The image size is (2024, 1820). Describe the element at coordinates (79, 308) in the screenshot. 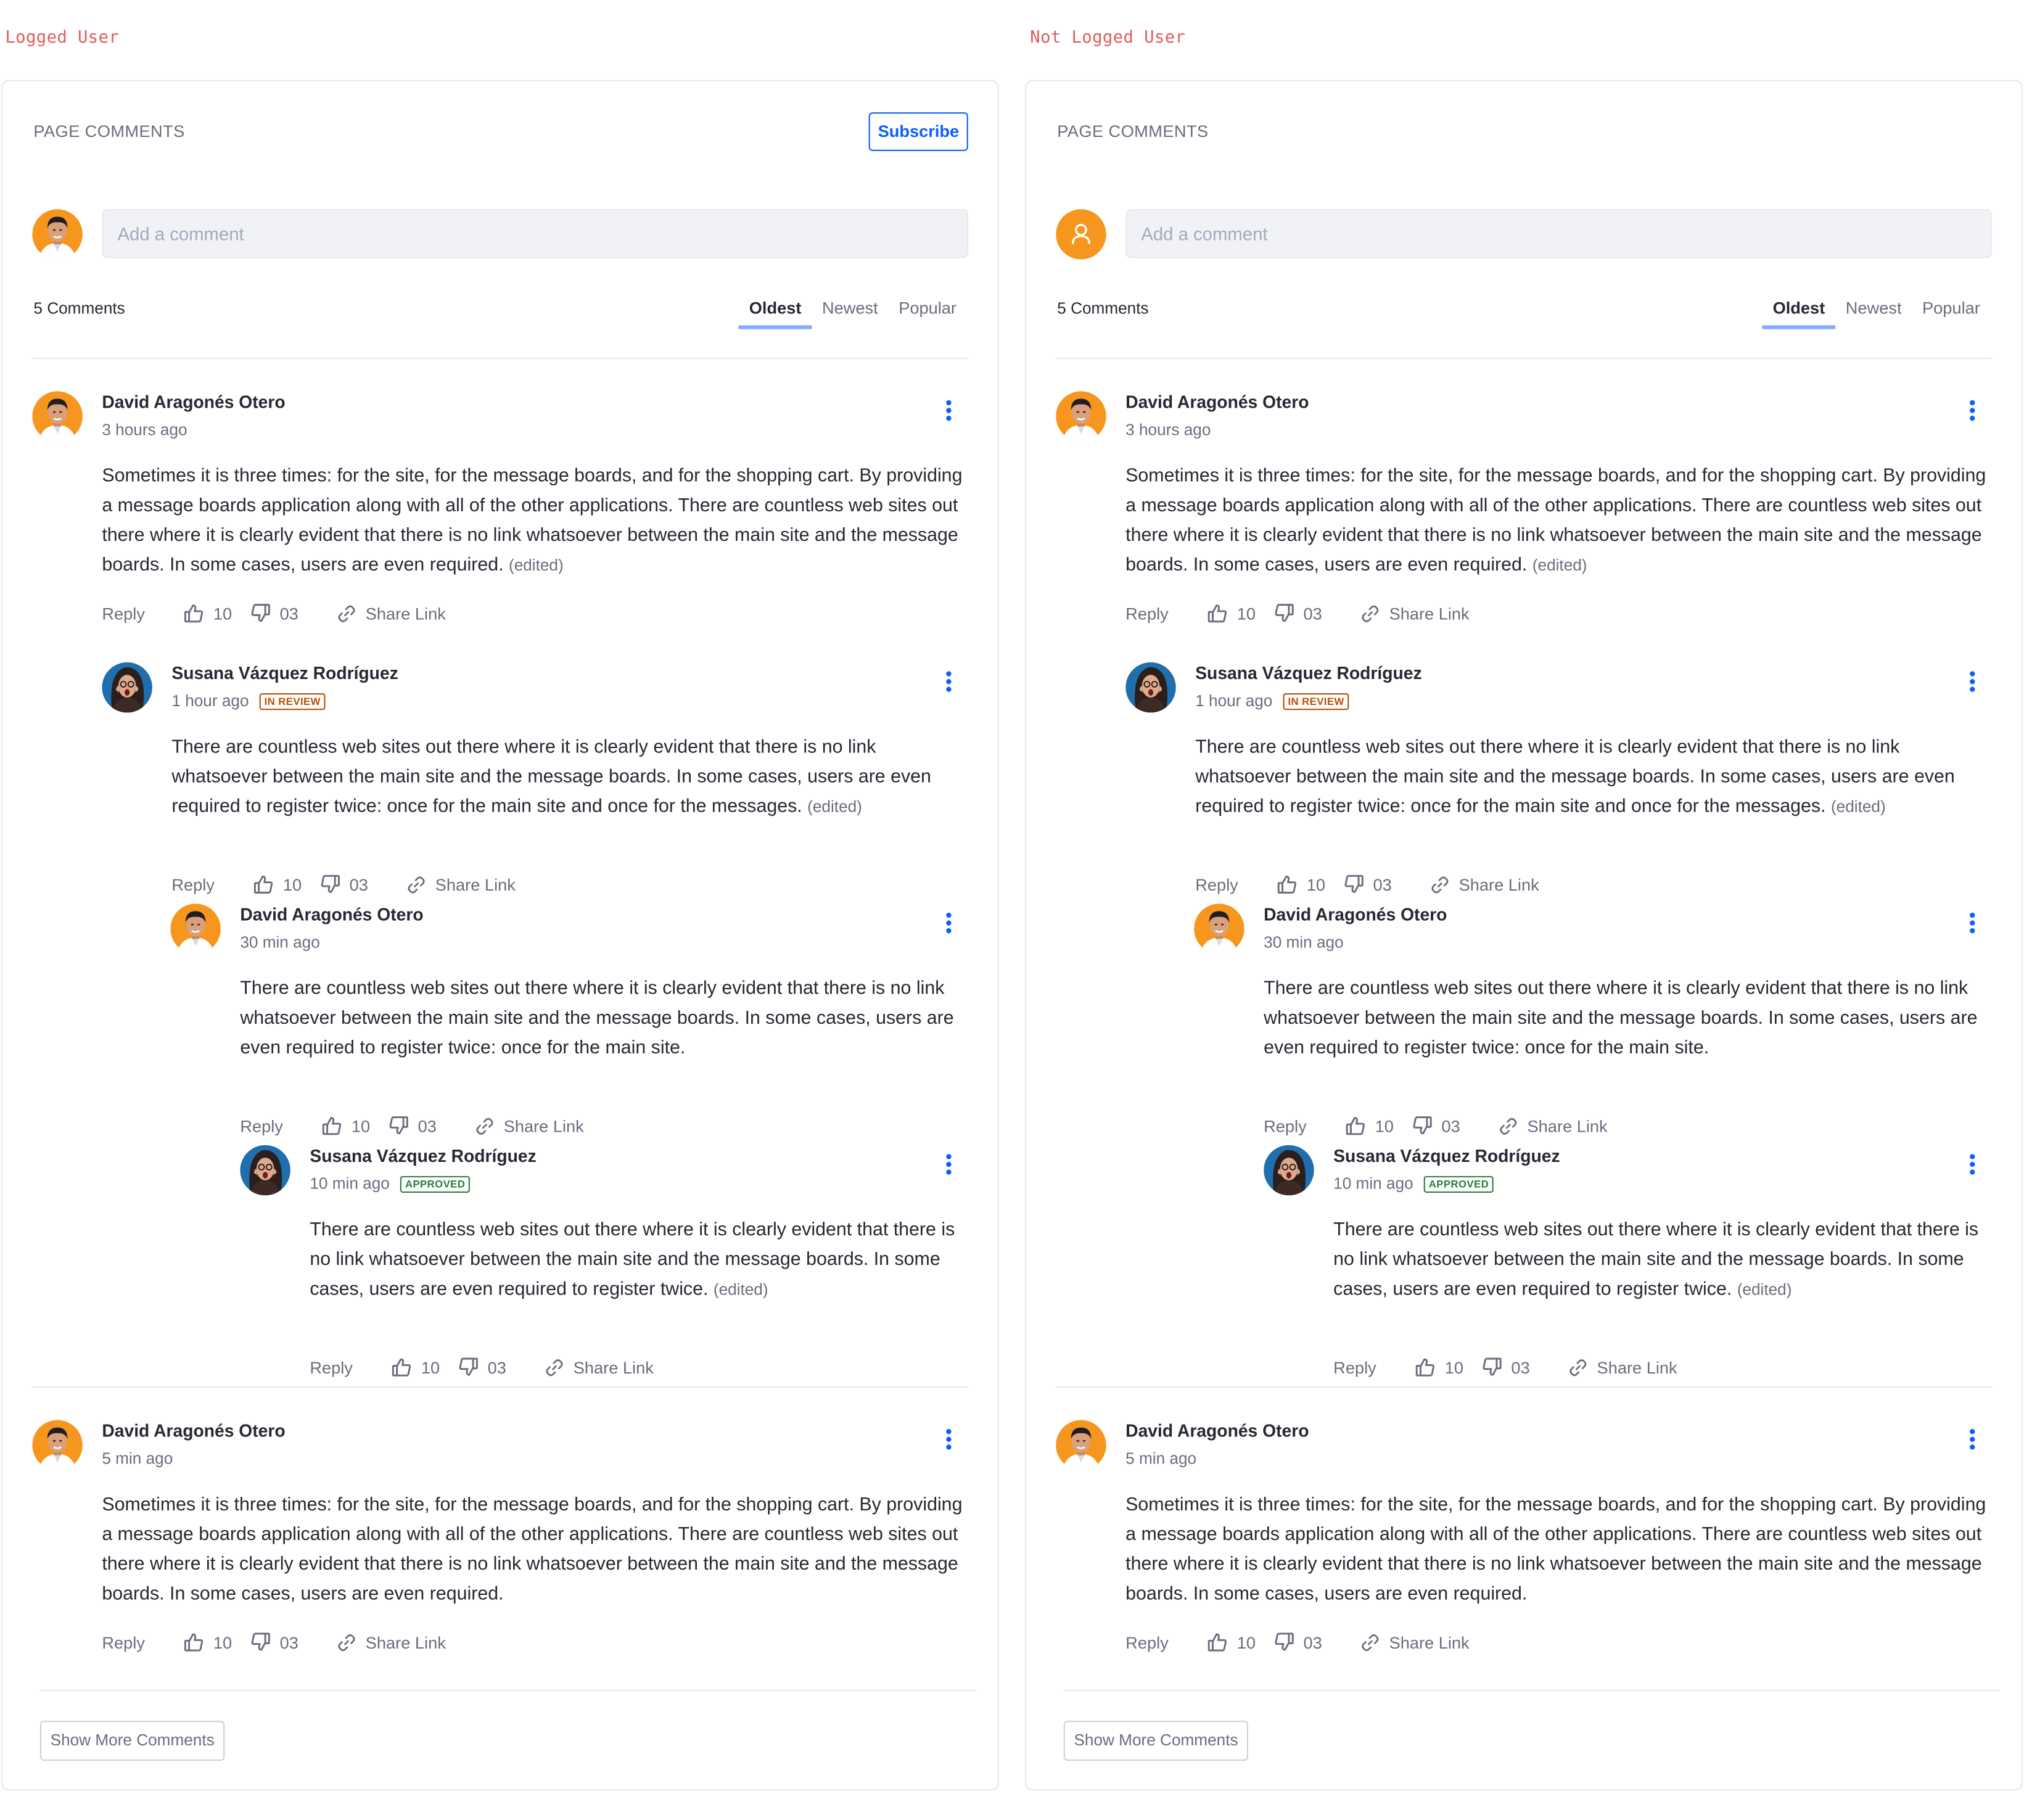

I see `comment-count: 5 Comments` at that location.